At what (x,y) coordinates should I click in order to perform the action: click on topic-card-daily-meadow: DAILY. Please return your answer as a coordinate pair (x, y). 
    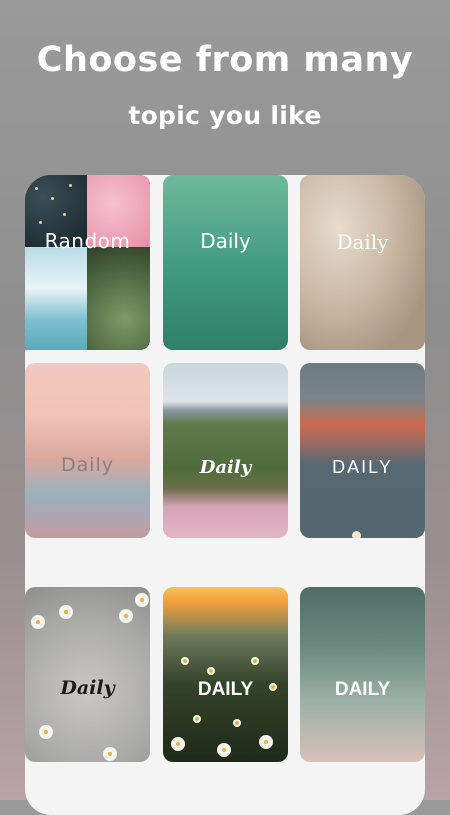
    Looking at the image, I should click on (225, 674).